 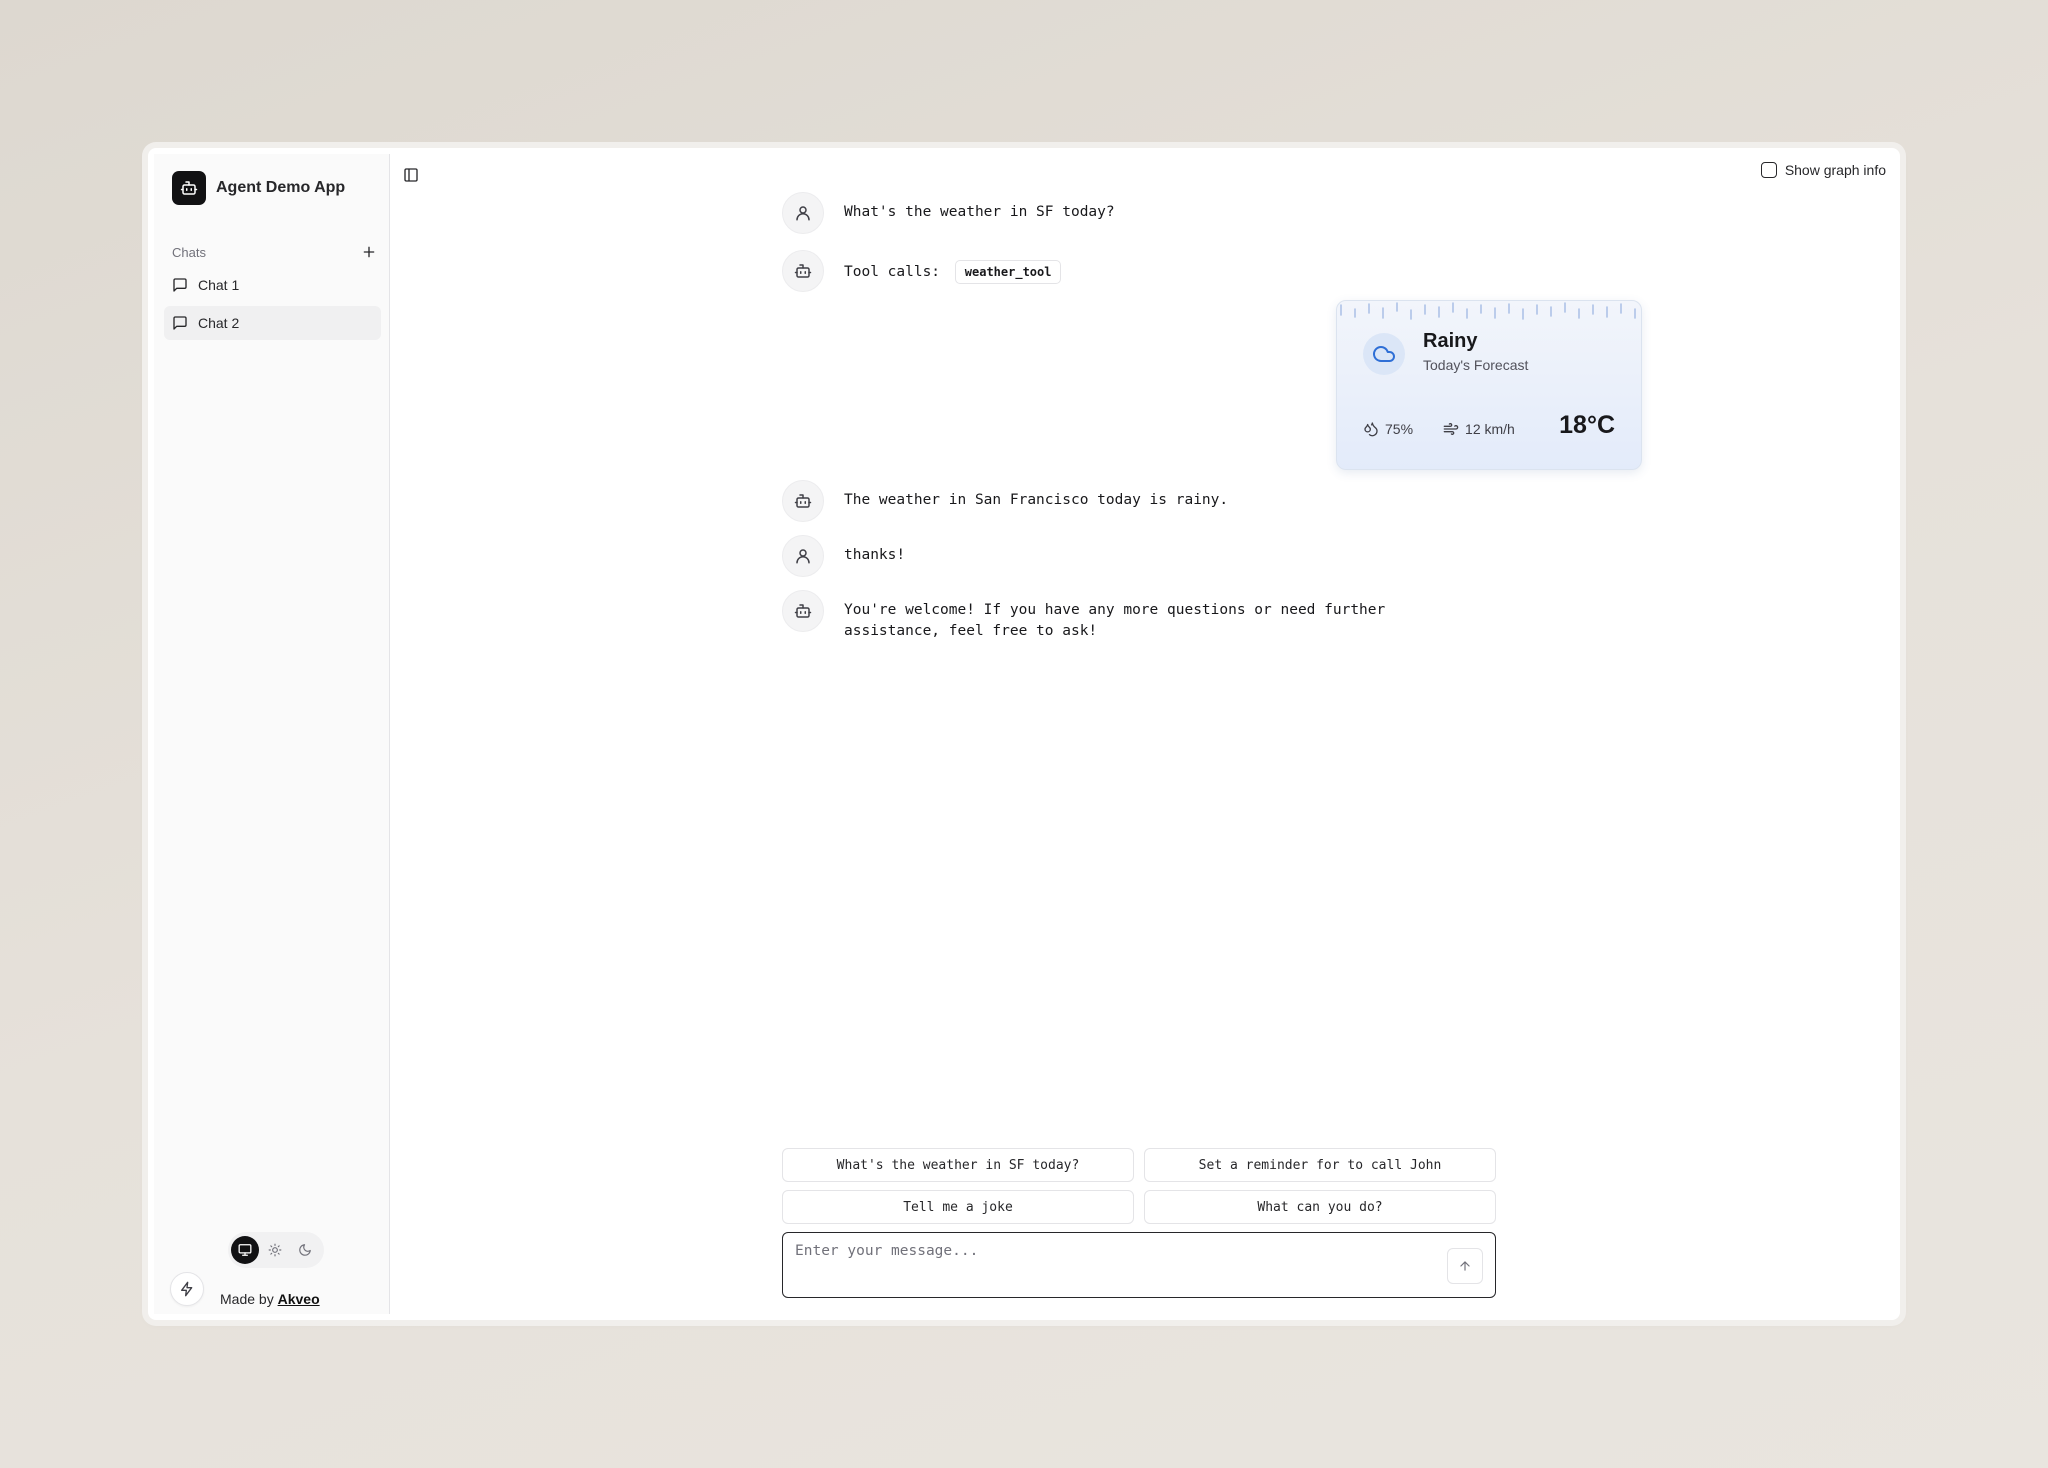 I want to click on plus-icon, so click(x=369, y=252).